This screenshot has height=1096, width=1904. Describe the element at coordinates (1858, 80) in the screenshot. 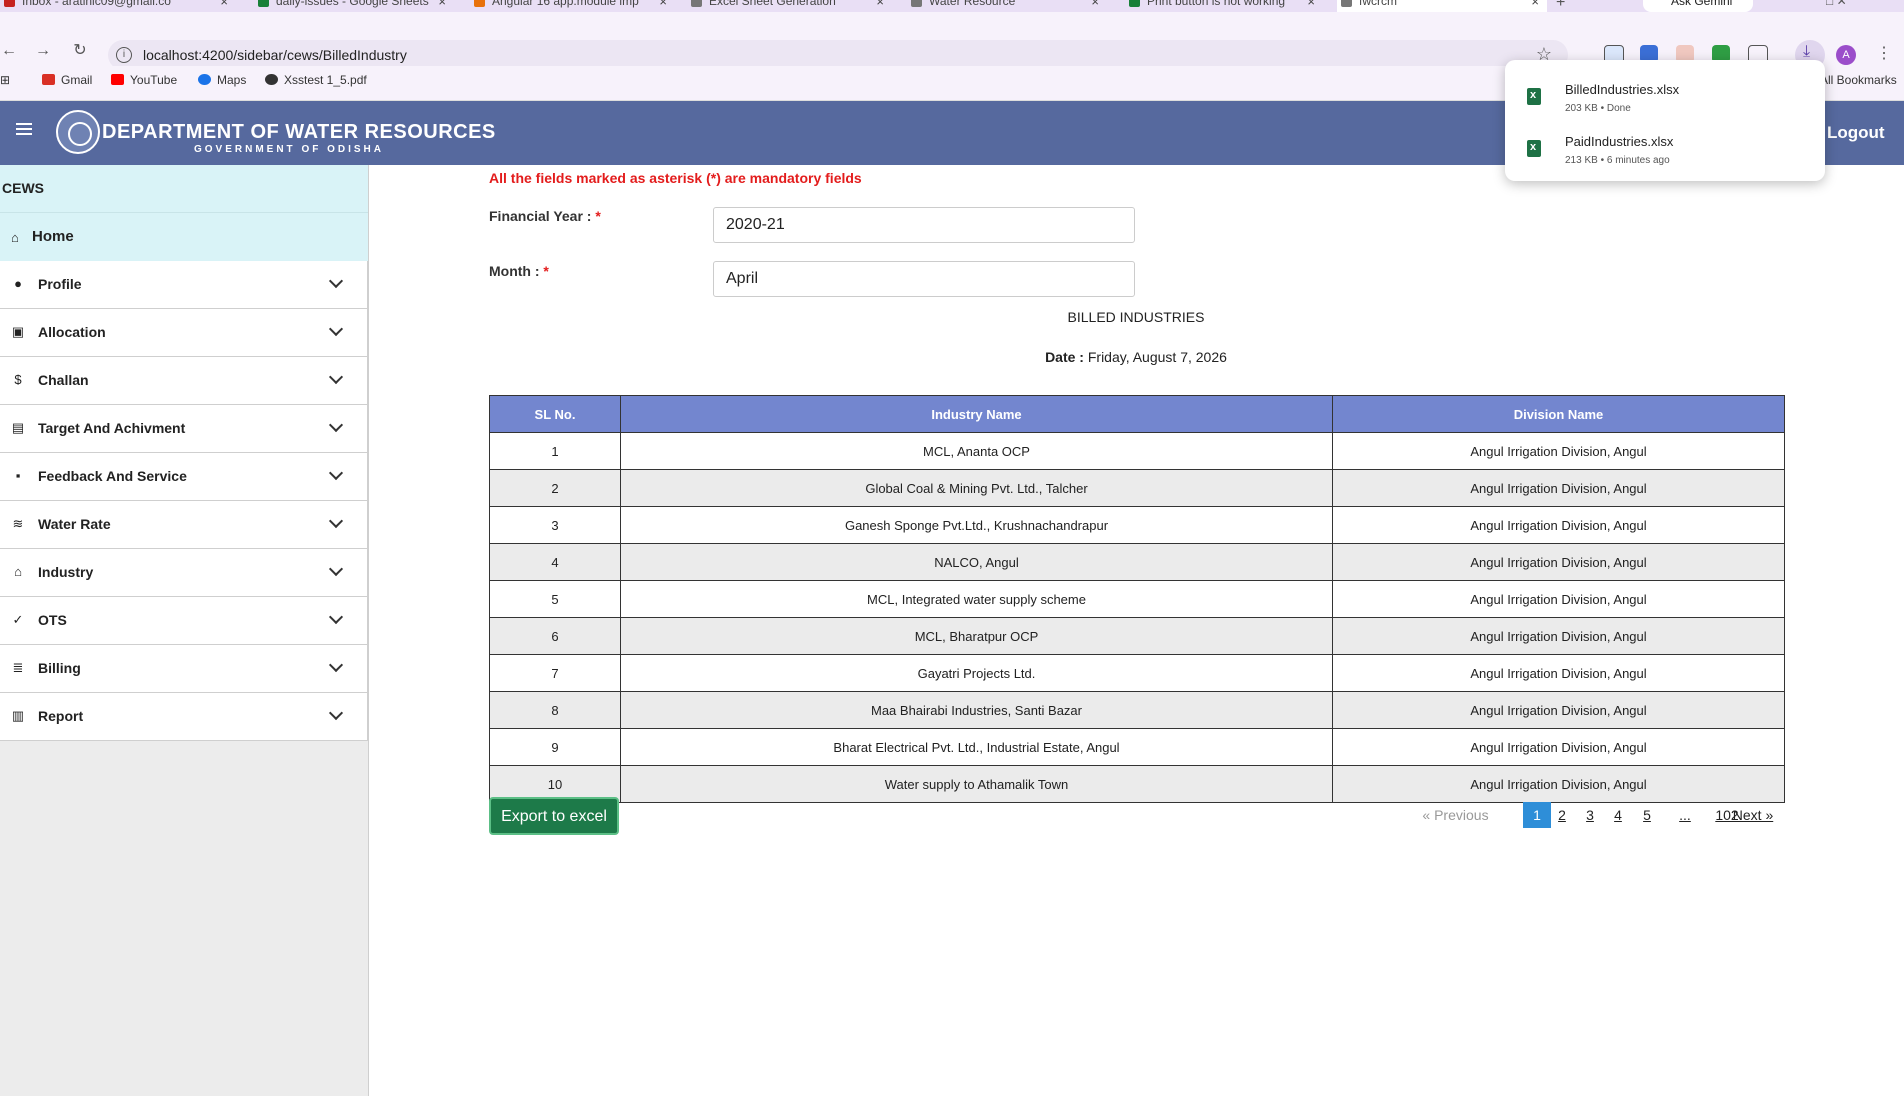

I see `all-bookmarks: All Bookmarks` at that location.